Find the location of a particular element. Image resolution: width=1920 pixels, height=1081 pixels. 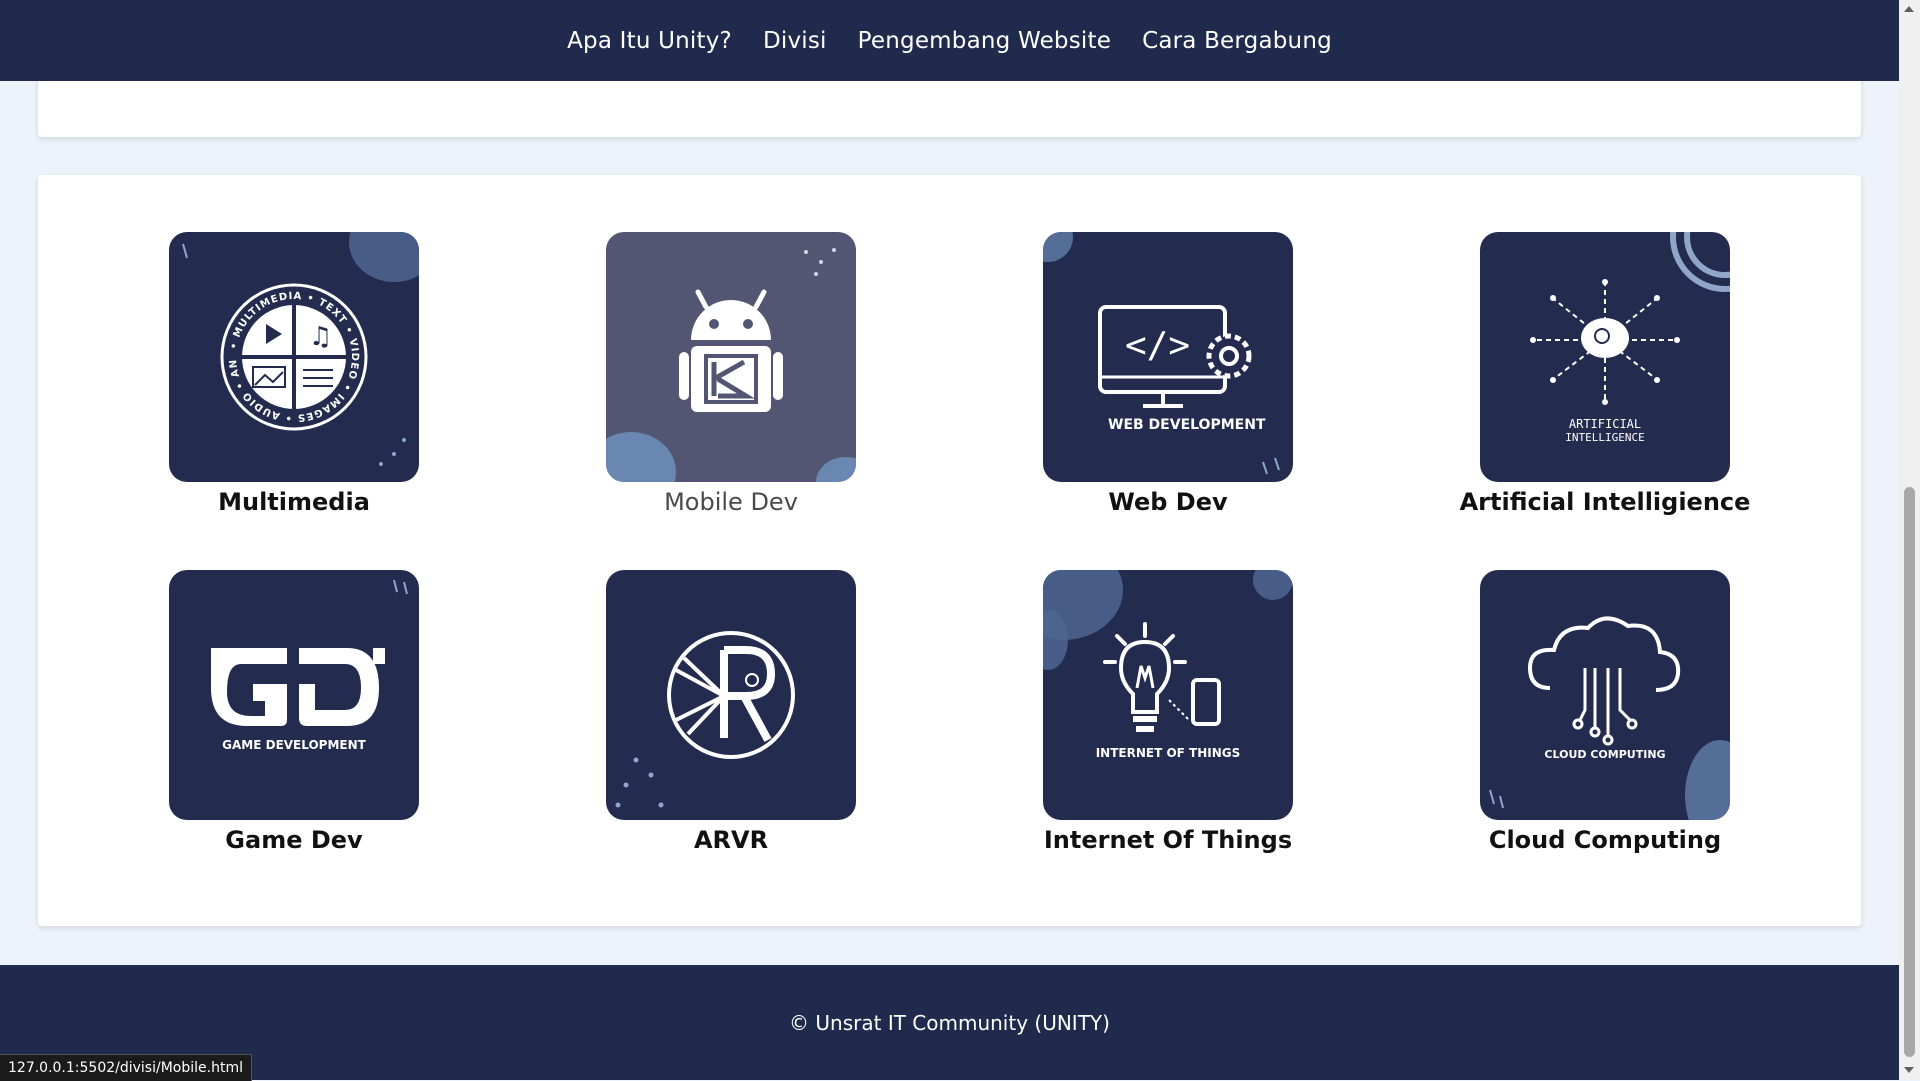

nav-link-divisi: Divisi is located at coordinates (795, 41).